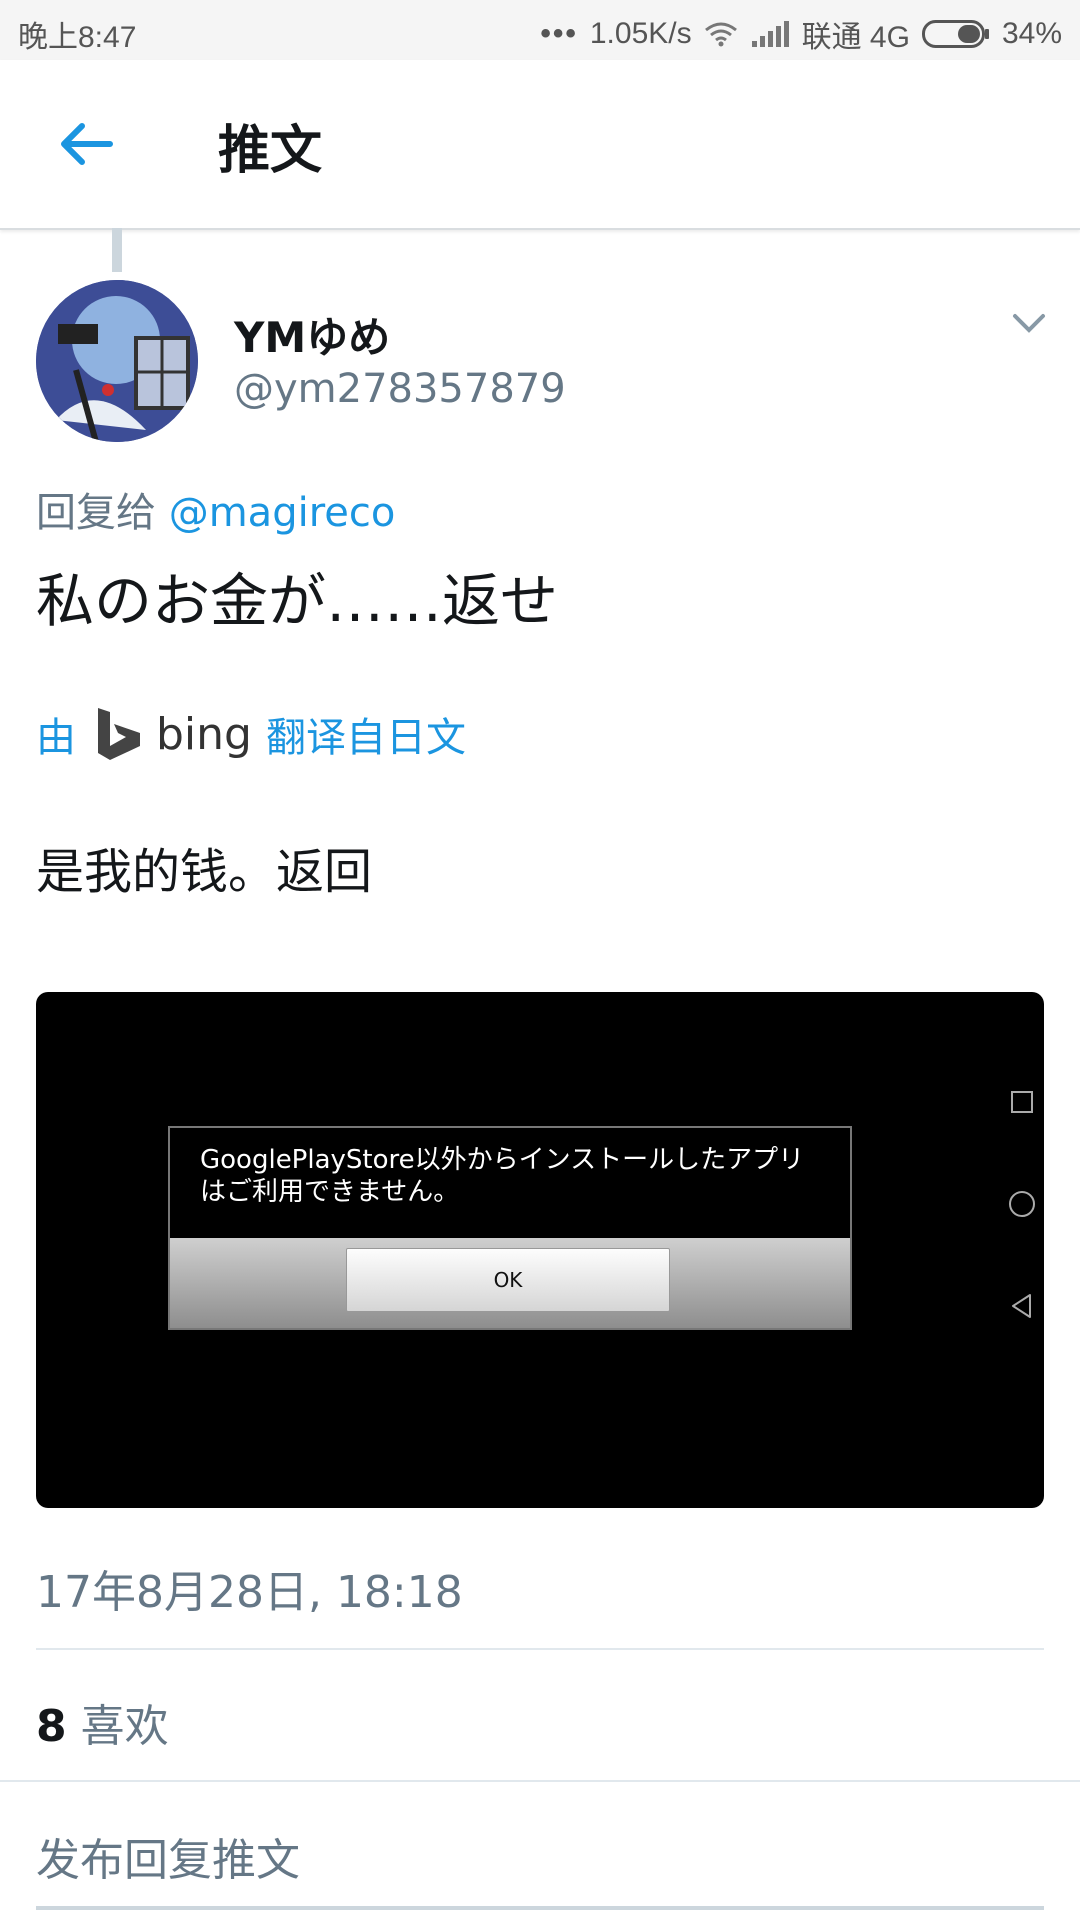  I want to click on signal-icon, so click(770, 34).